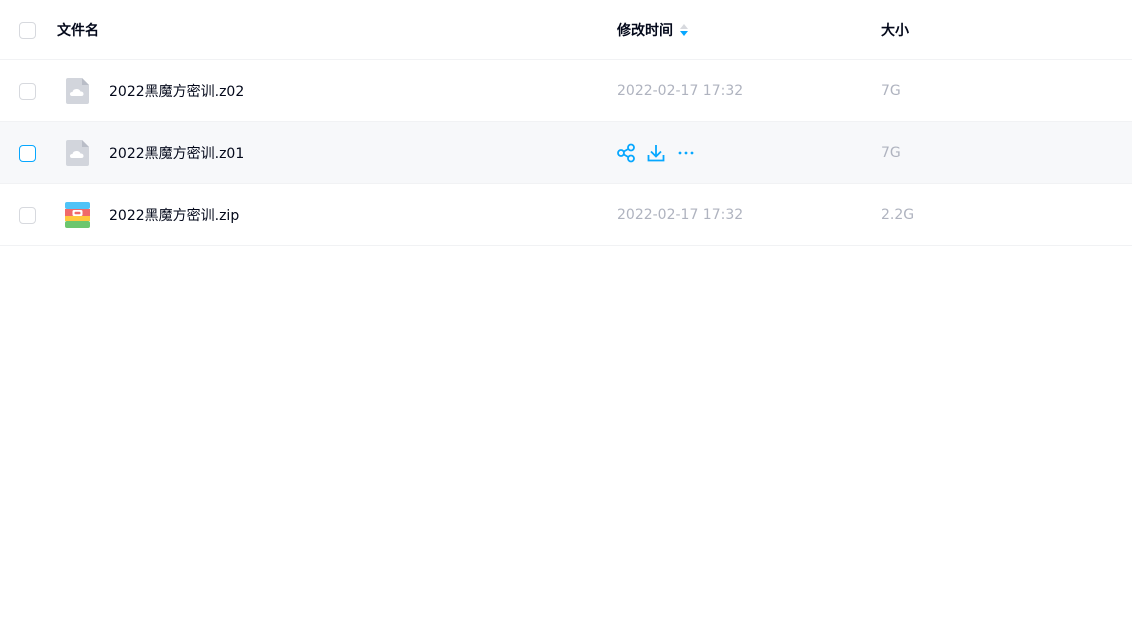 Image resolution: width=1132 pixels, height=637 pixels. I want to click on column-header-size: 大小, so click(895, 30).